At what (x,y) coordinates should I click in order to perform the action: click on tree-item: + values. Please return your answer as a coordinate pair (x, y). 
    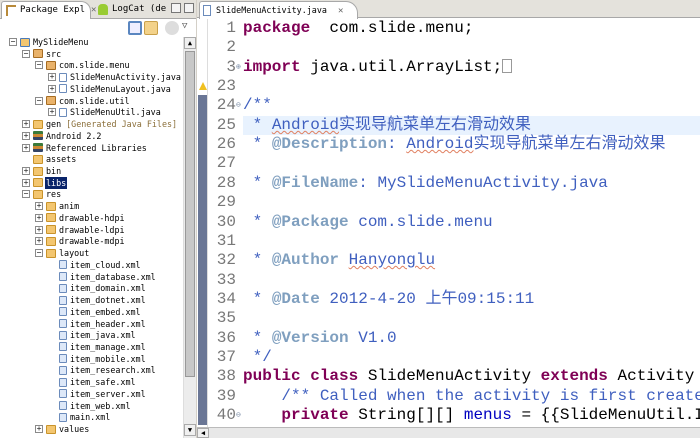
    Looking at the image, I should click on (62, 429).